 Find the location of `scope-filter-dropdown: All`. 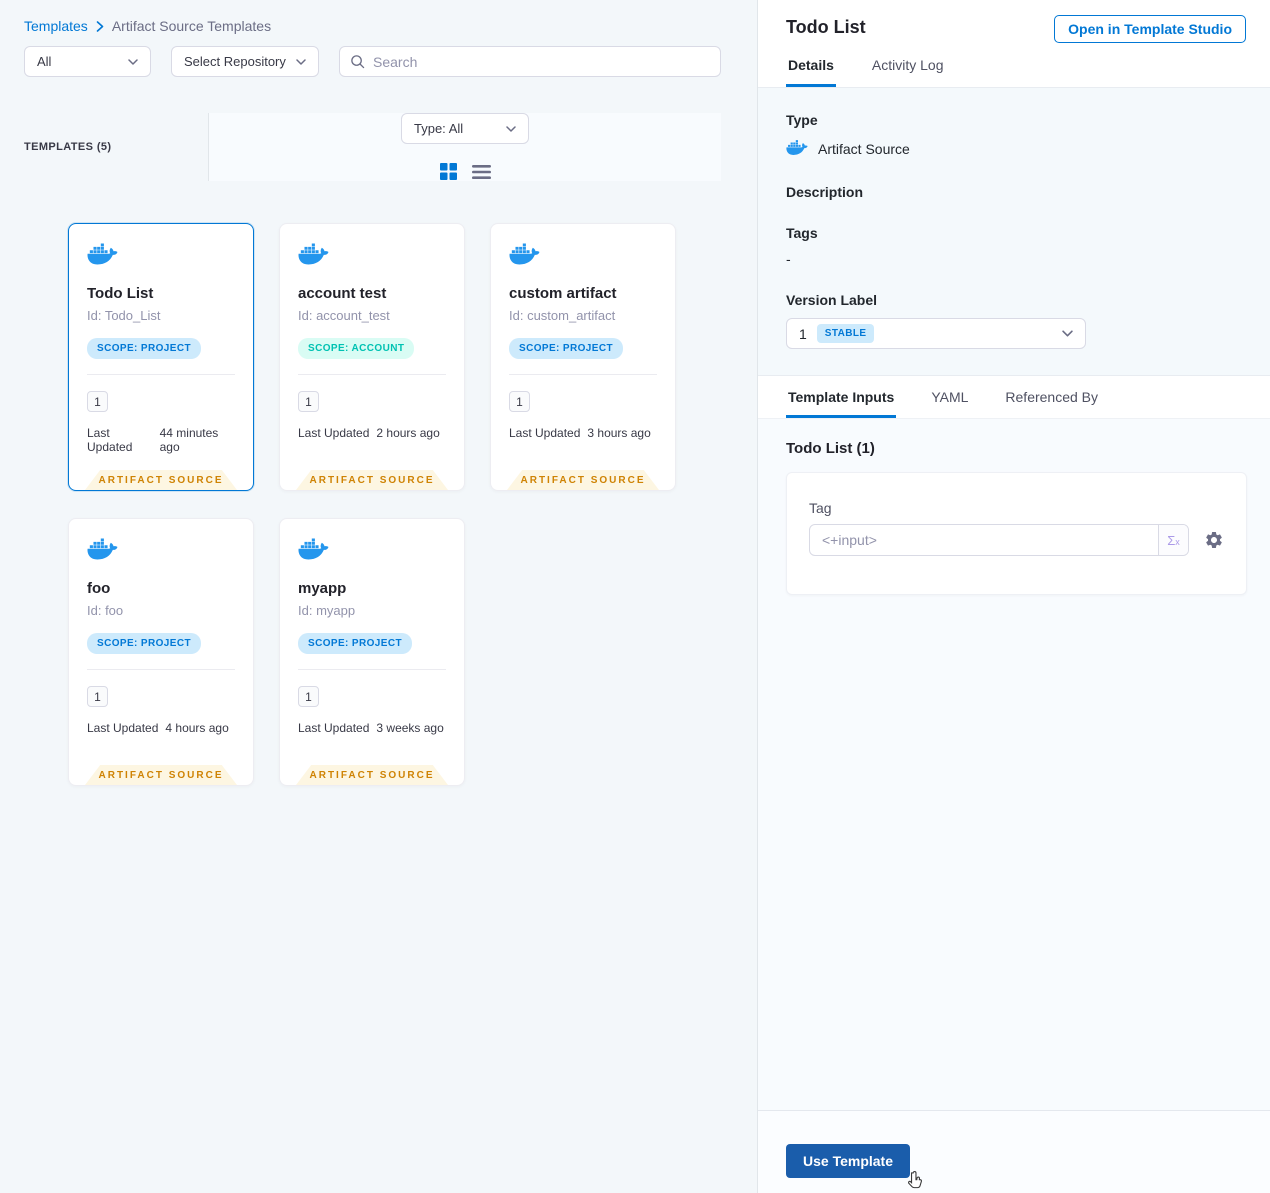

scope-filter-dropdown: All is located at coordinates (87, 61).